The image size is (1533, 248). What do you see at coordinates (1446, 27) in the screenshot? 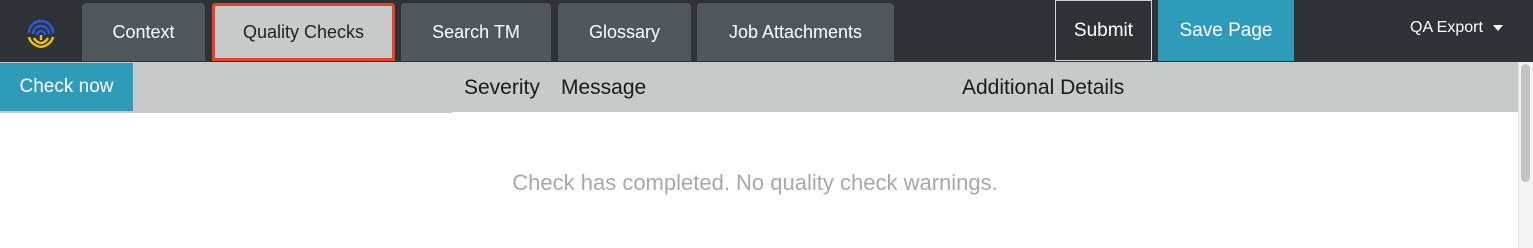
I see `qa-export-label: QA Export` at bounding box center [1446, 27].